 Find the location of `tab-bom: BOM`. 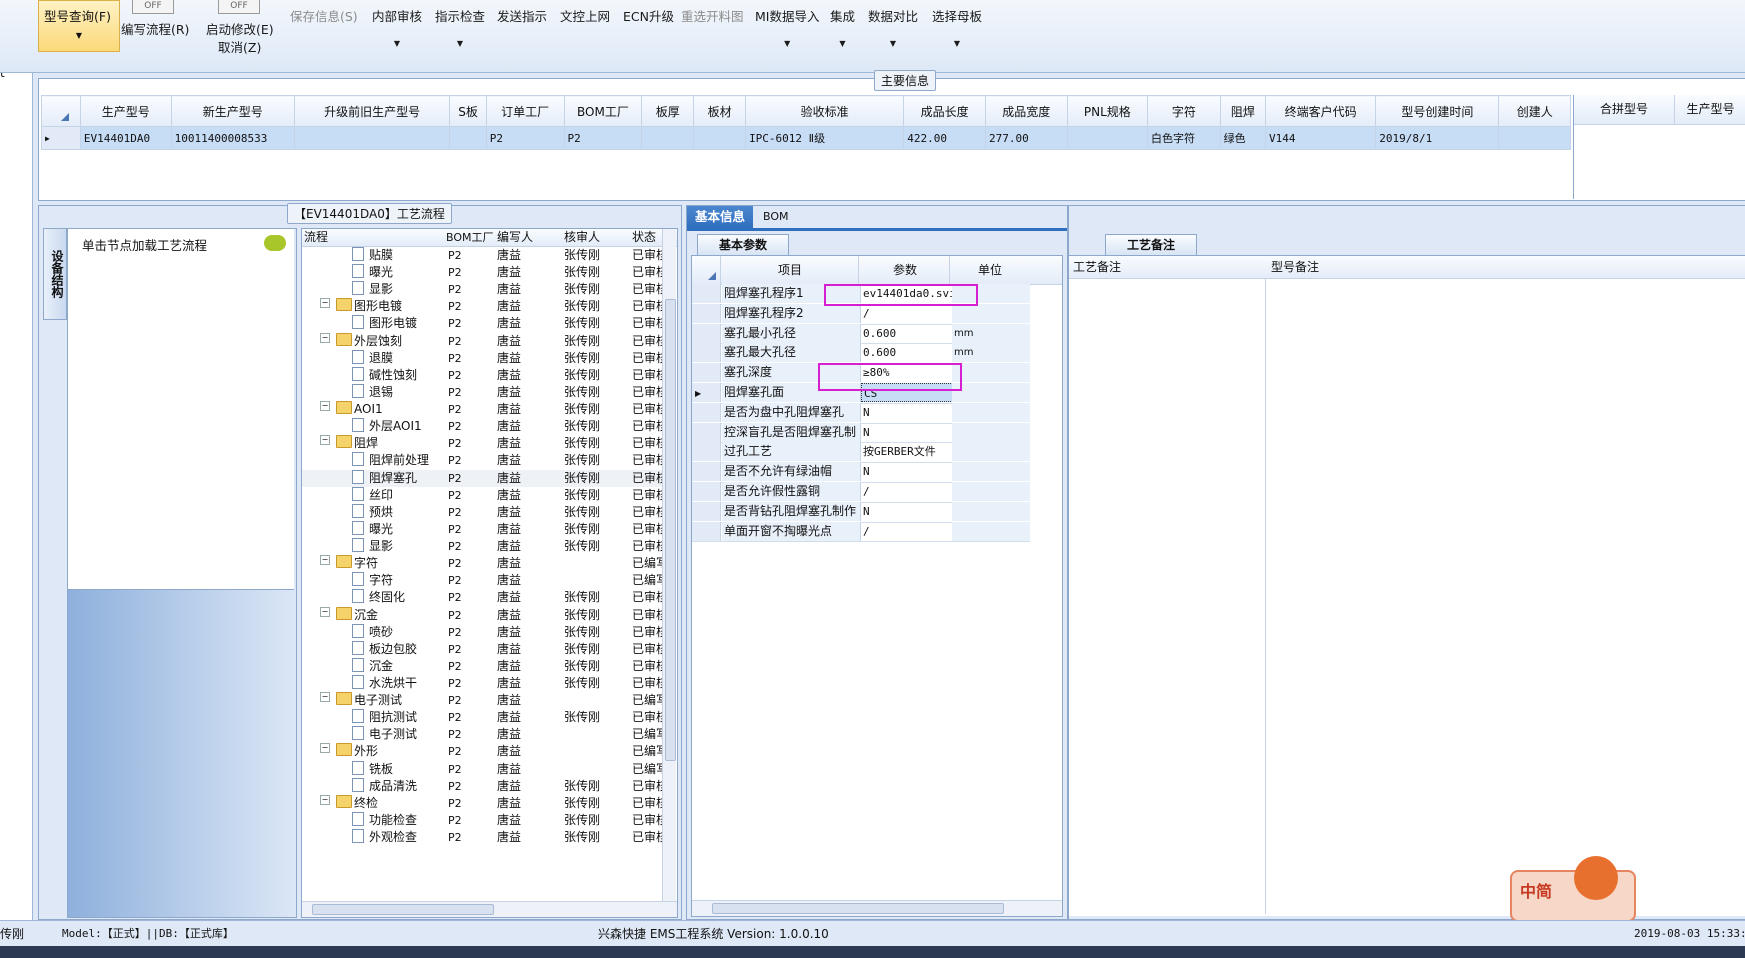

tab-bom: BOM is located at coordinates (776, 217).